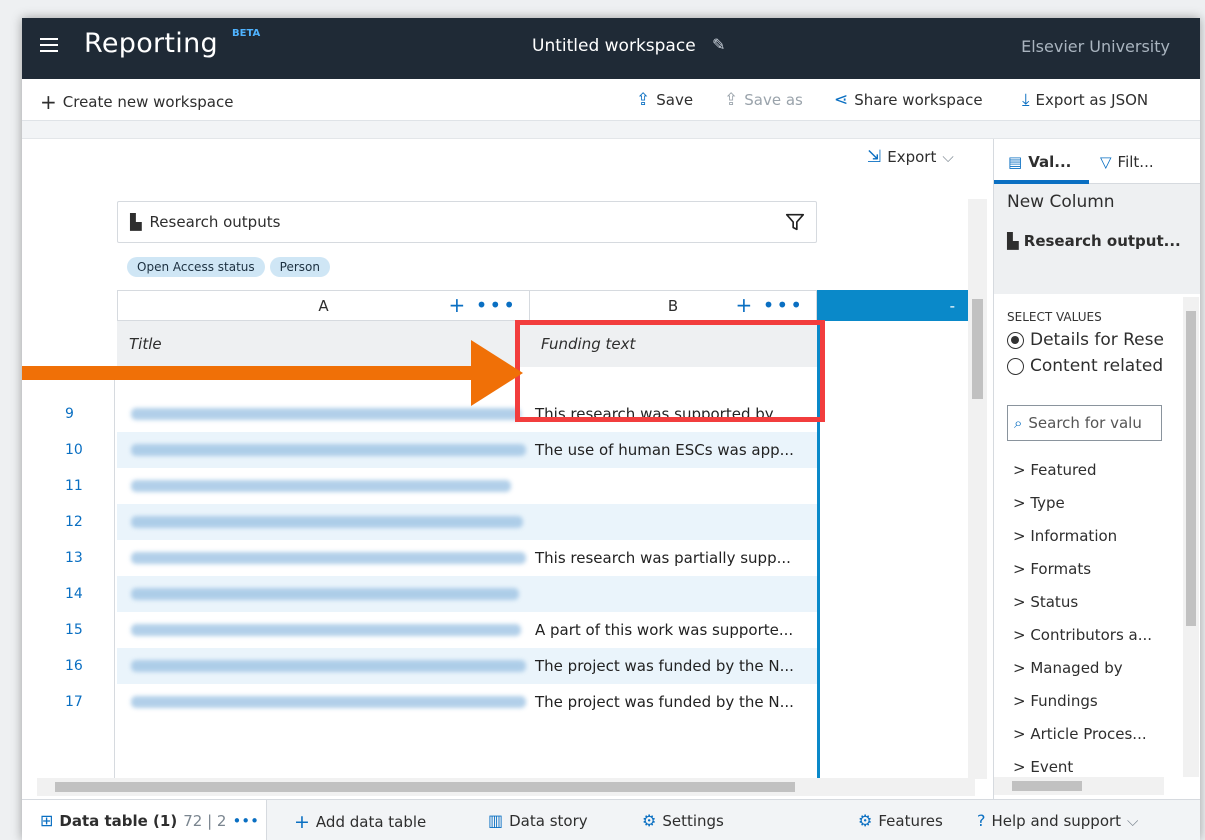 This screenshot has width=1205, height=840. What do you see at coordinates (1052, 569) in the screenshot?
I see `tree-item: > Formats` at bounding box center [1052, 569].